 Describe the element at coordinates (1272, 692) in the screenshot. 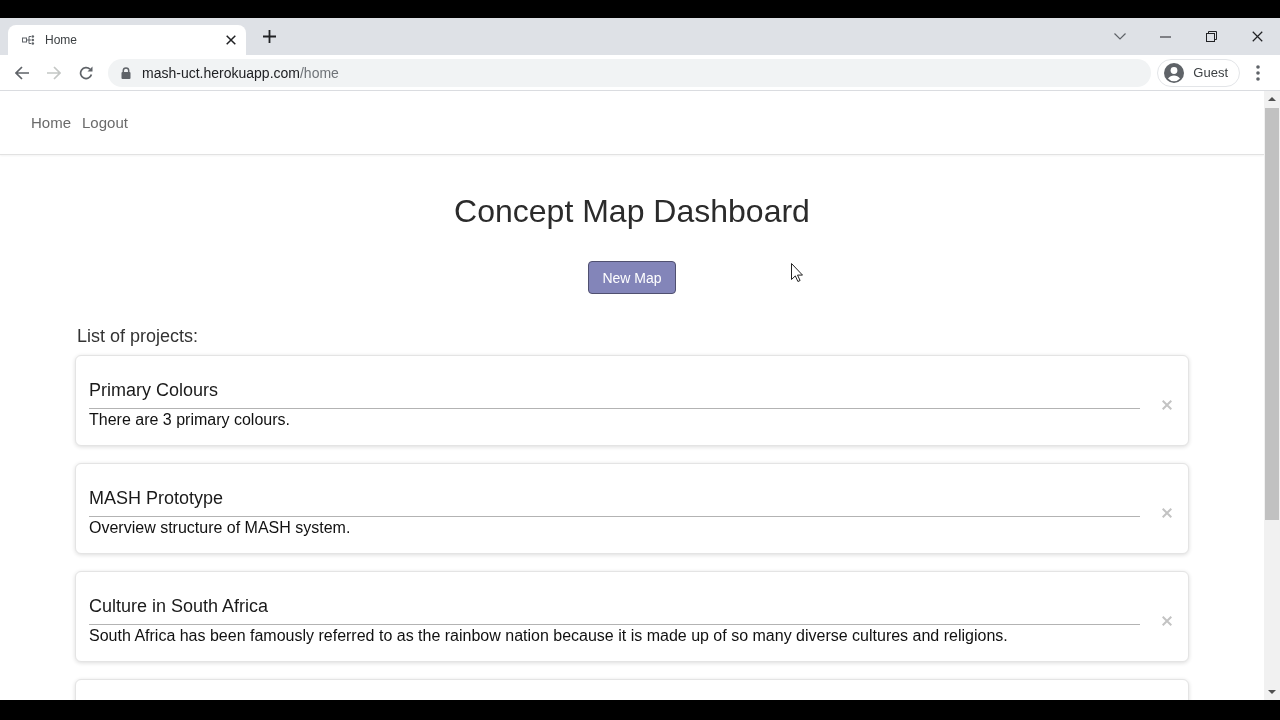

I see `scroll-down-icon` at that location.